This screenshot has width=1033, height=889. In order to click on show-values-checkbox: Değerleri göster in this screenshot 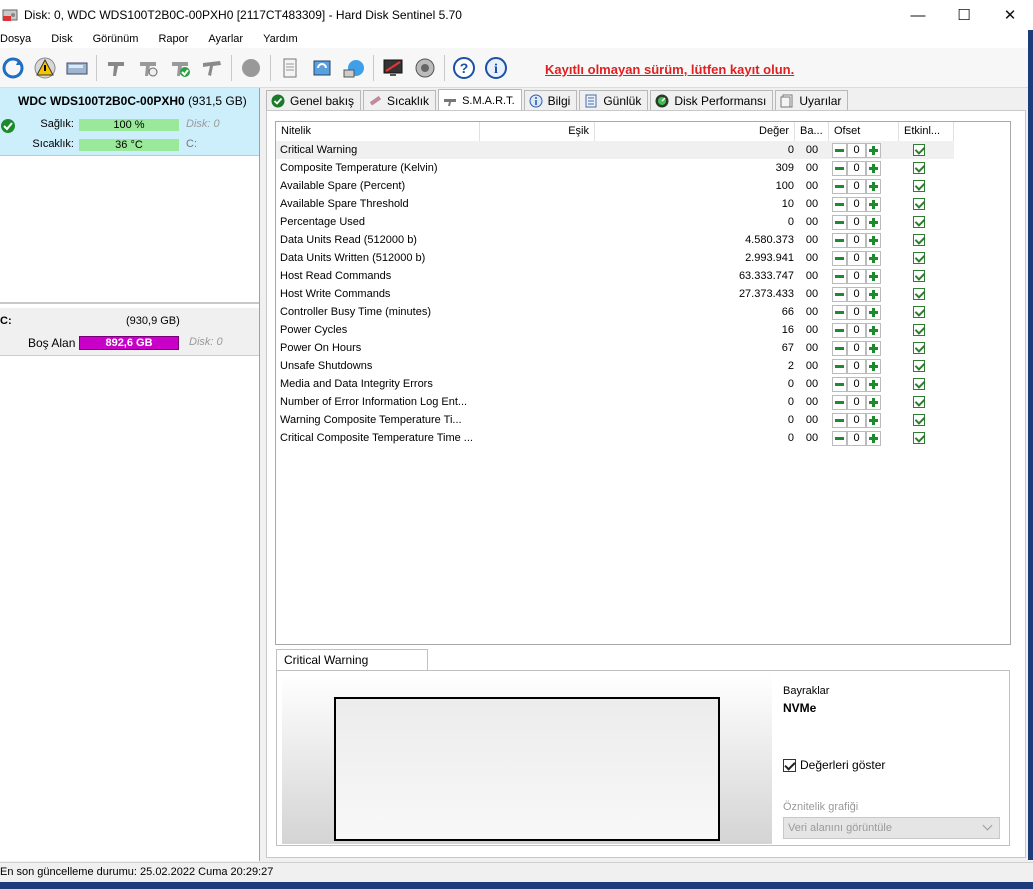, I will do `click(834, 765)`.